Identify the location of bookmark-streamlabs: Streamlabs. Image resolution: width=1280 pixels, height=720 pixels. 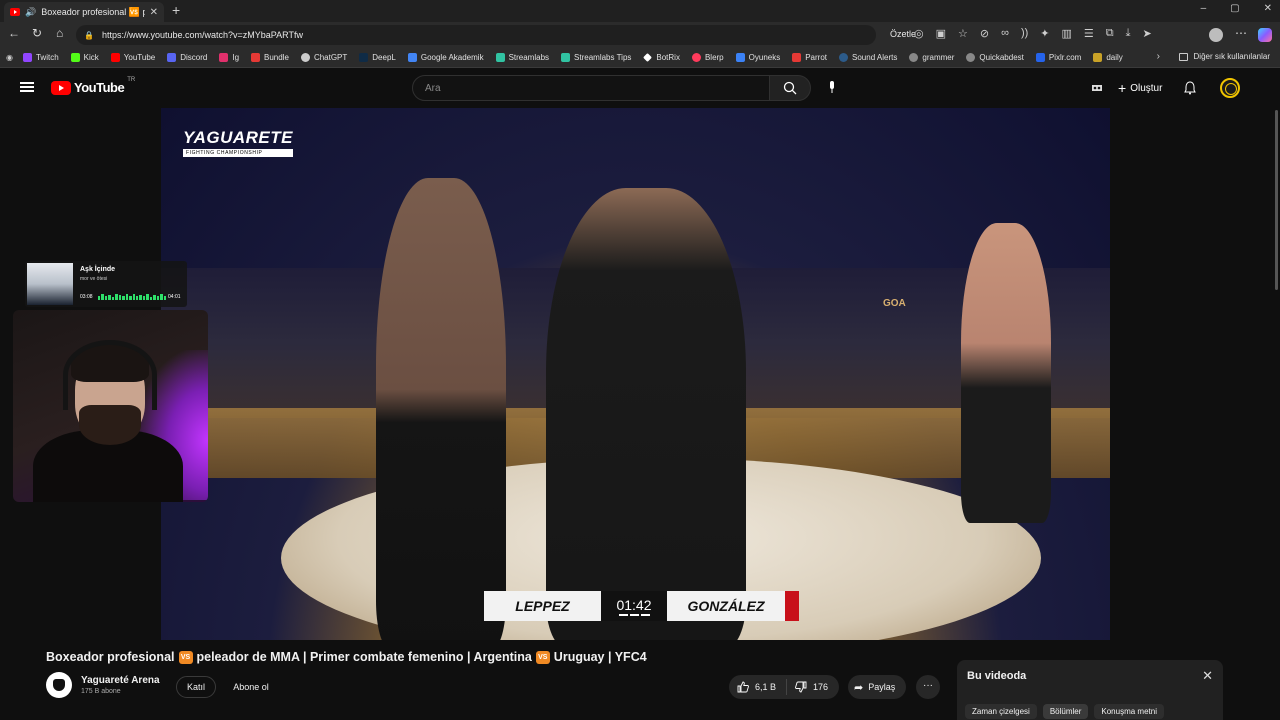
(522, 57).